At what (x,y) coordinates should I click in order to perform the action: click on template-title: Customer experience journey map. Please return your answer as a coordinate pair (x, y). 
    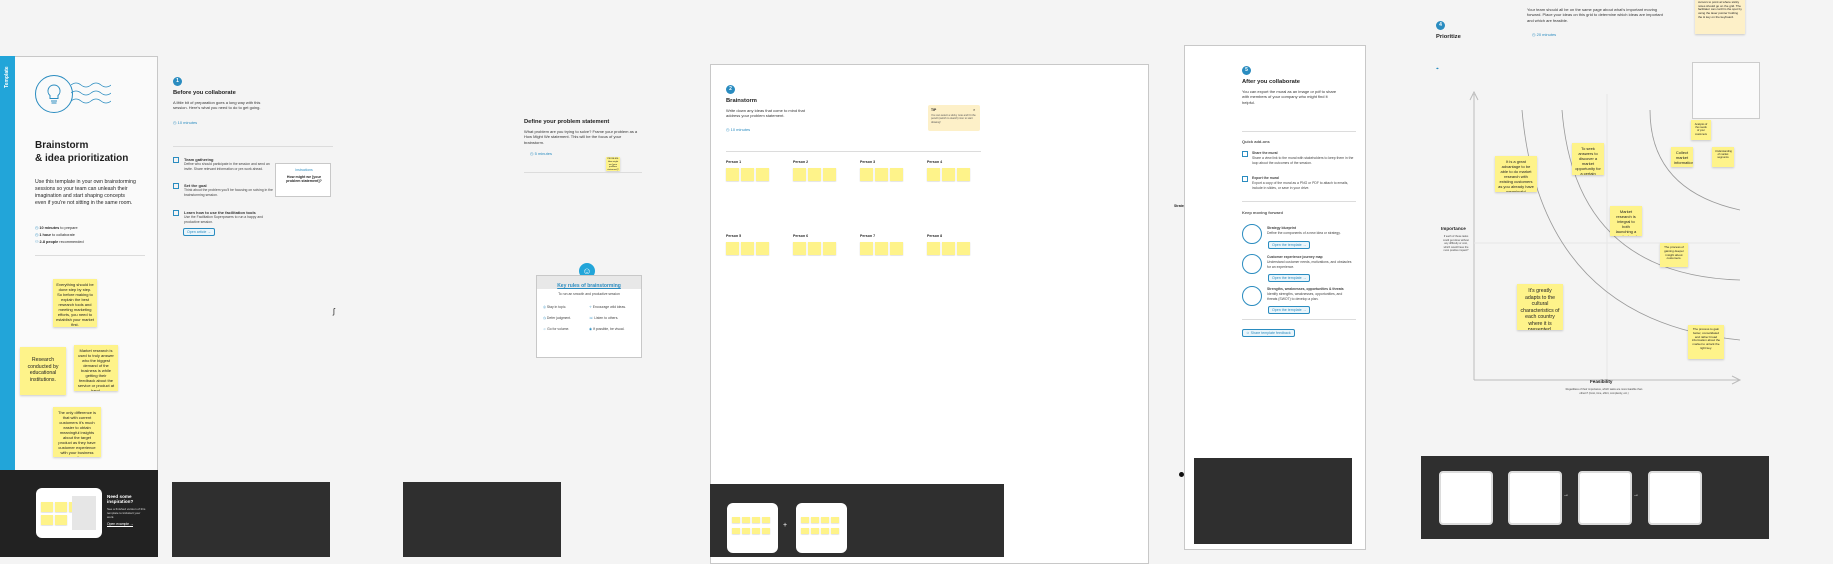
    Looking at the image, I should click on (1295, 257).